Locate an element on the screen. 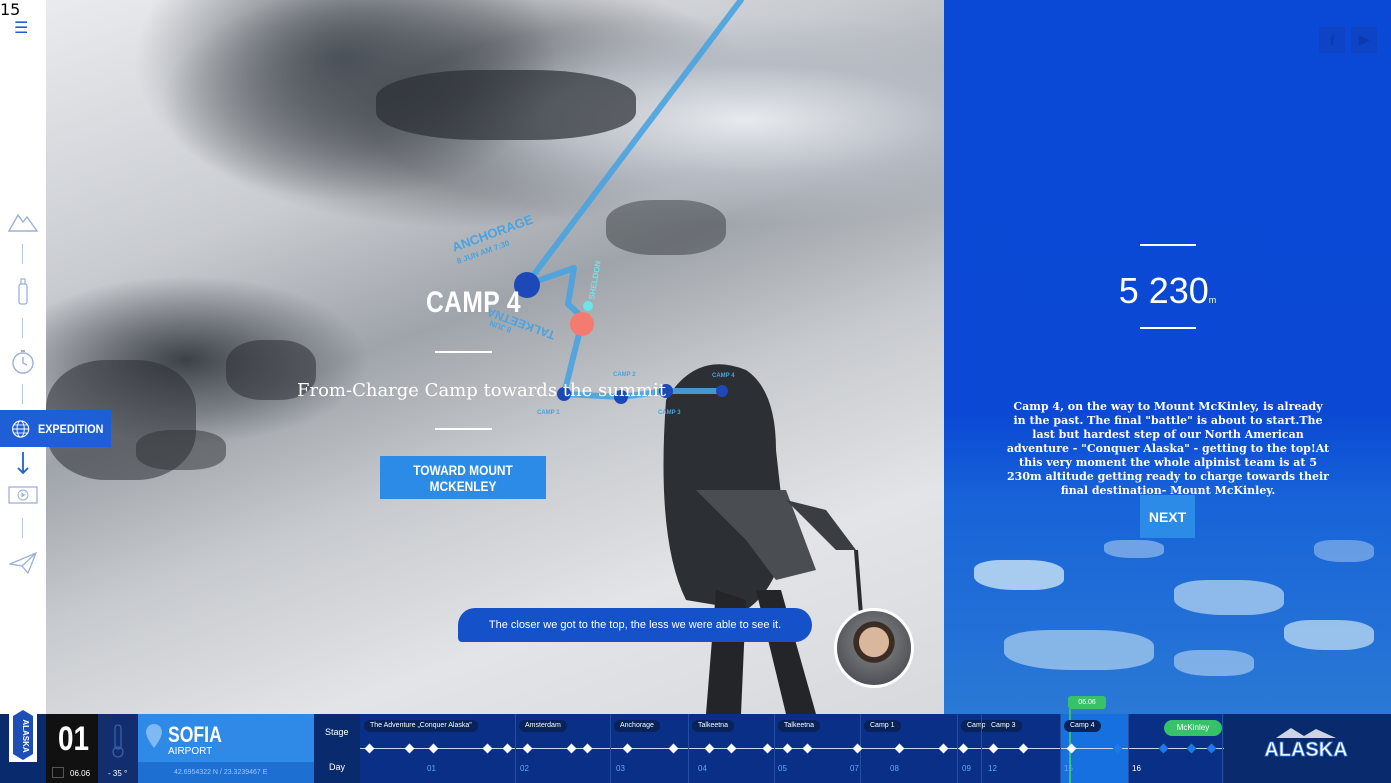  video-icon is located at coordinates (23, 495).